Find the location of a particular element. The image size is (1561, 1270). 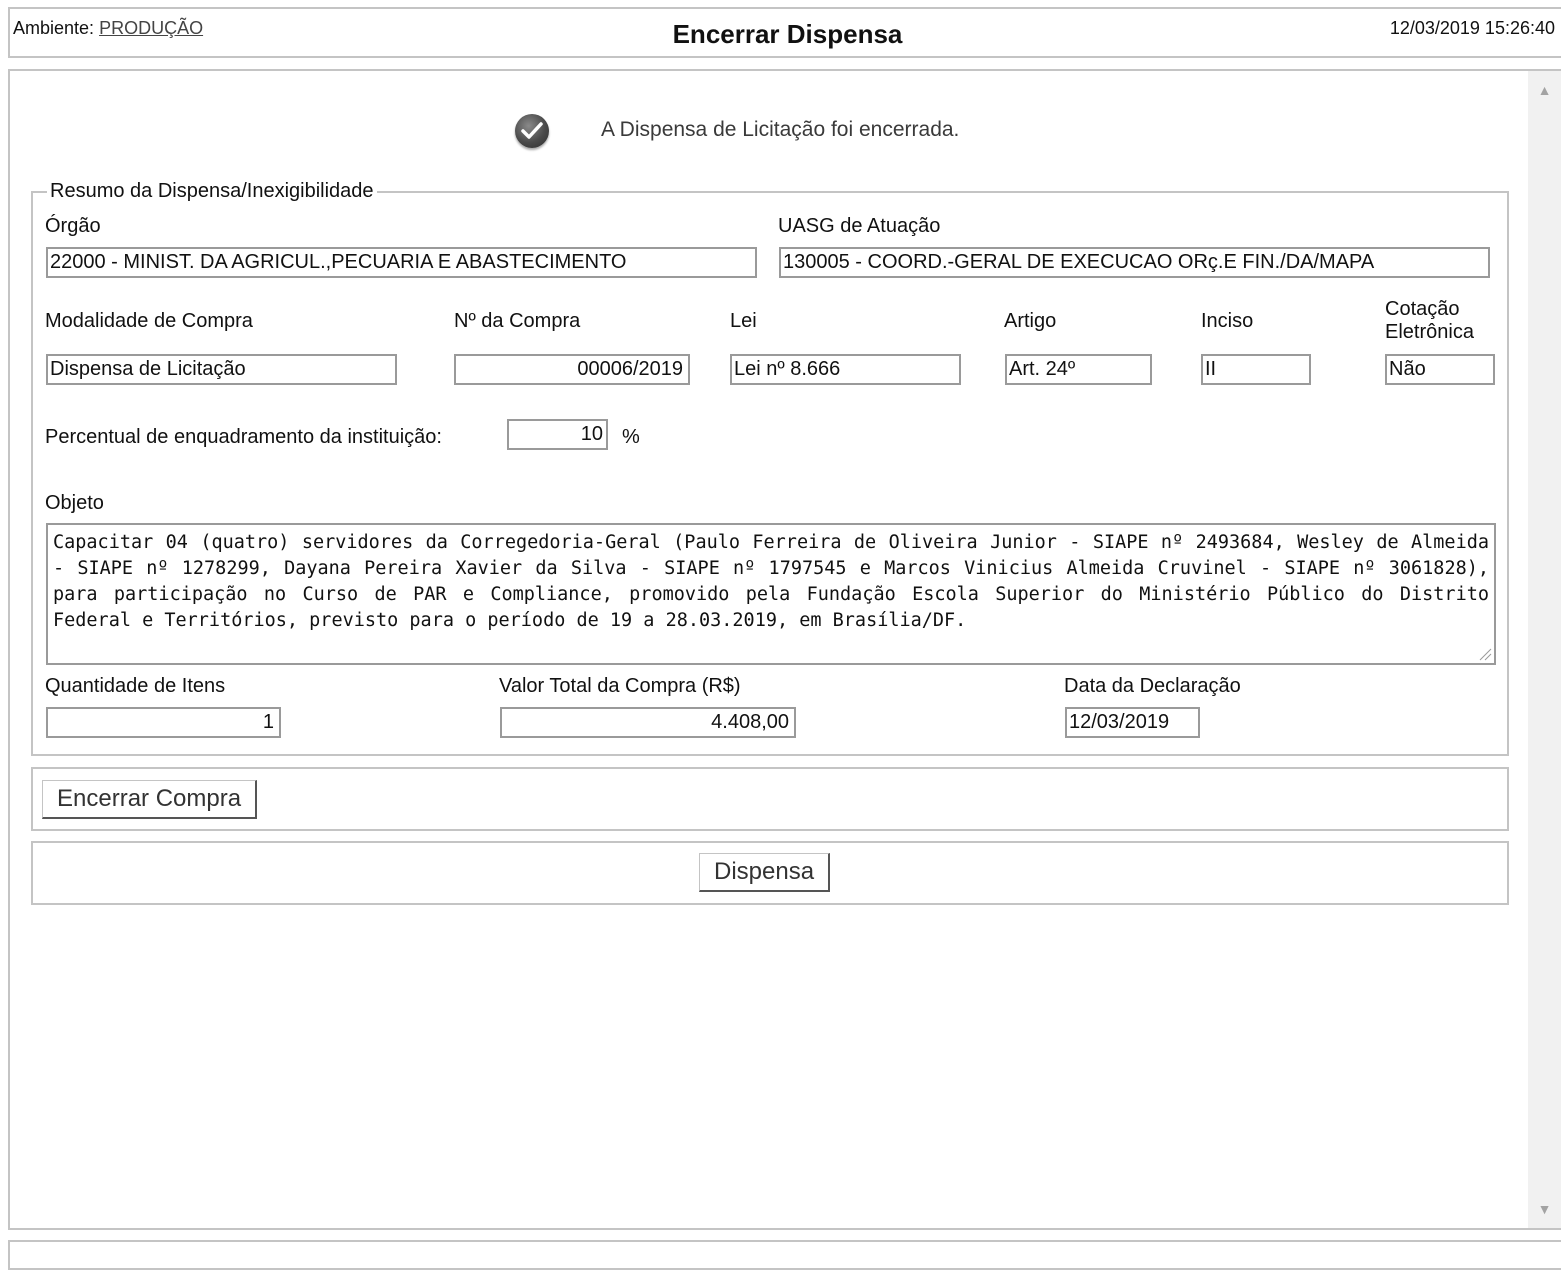

summary-legend: Resumo da Dispensa/Inexigibilidade is located at coordinates (212, 191).